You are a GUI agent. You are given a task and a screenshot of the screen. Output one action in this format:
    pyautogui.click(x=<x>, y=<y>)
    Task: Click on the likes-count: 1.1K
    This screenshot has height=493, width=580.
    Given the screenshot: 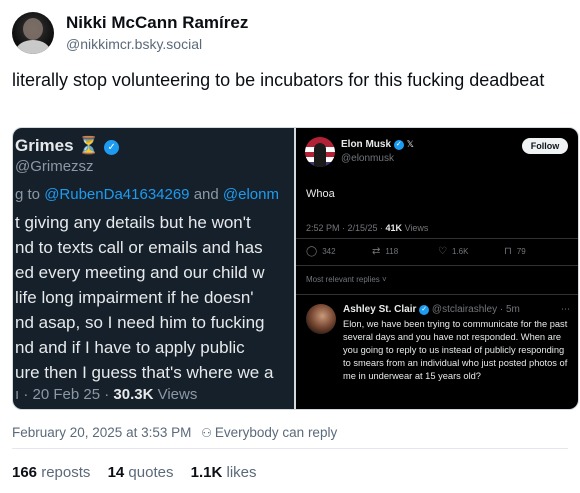 What is the action you would take?
    pyautogui.click(x=206, y=472)
    